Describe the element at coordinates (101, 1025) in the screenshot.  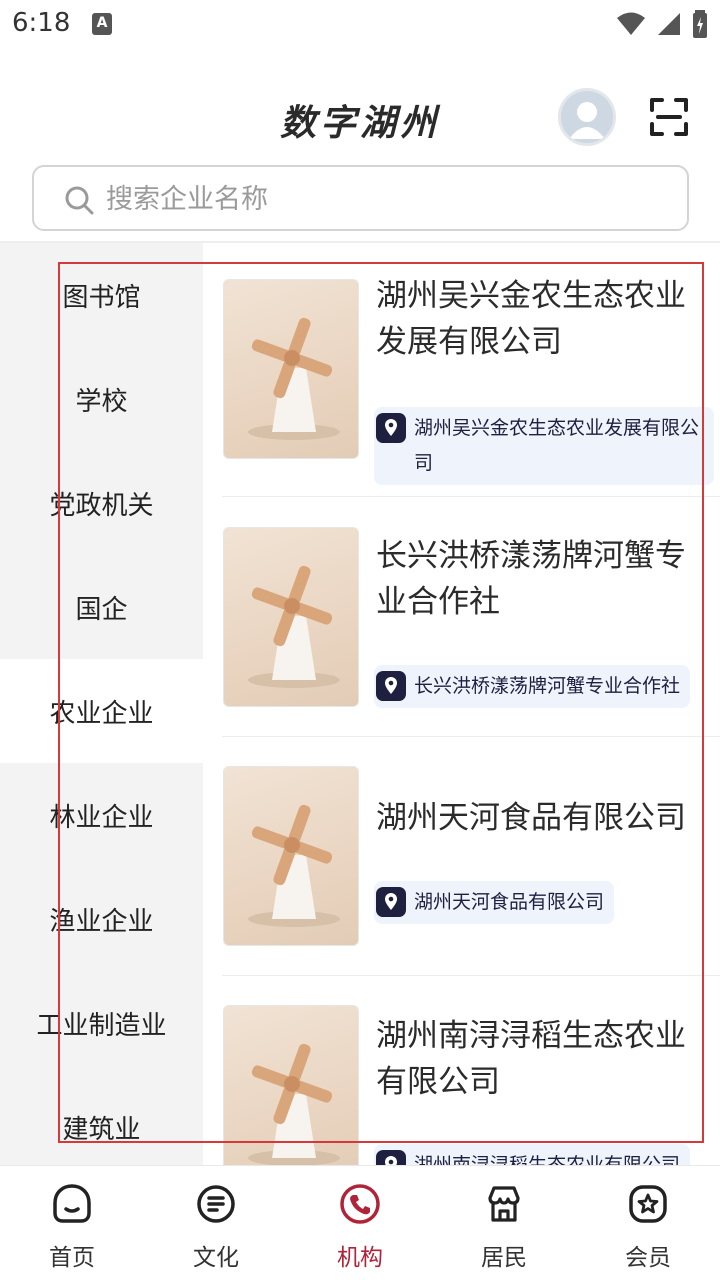
I see `sidebar-item-label: 工业制造业` at that location.